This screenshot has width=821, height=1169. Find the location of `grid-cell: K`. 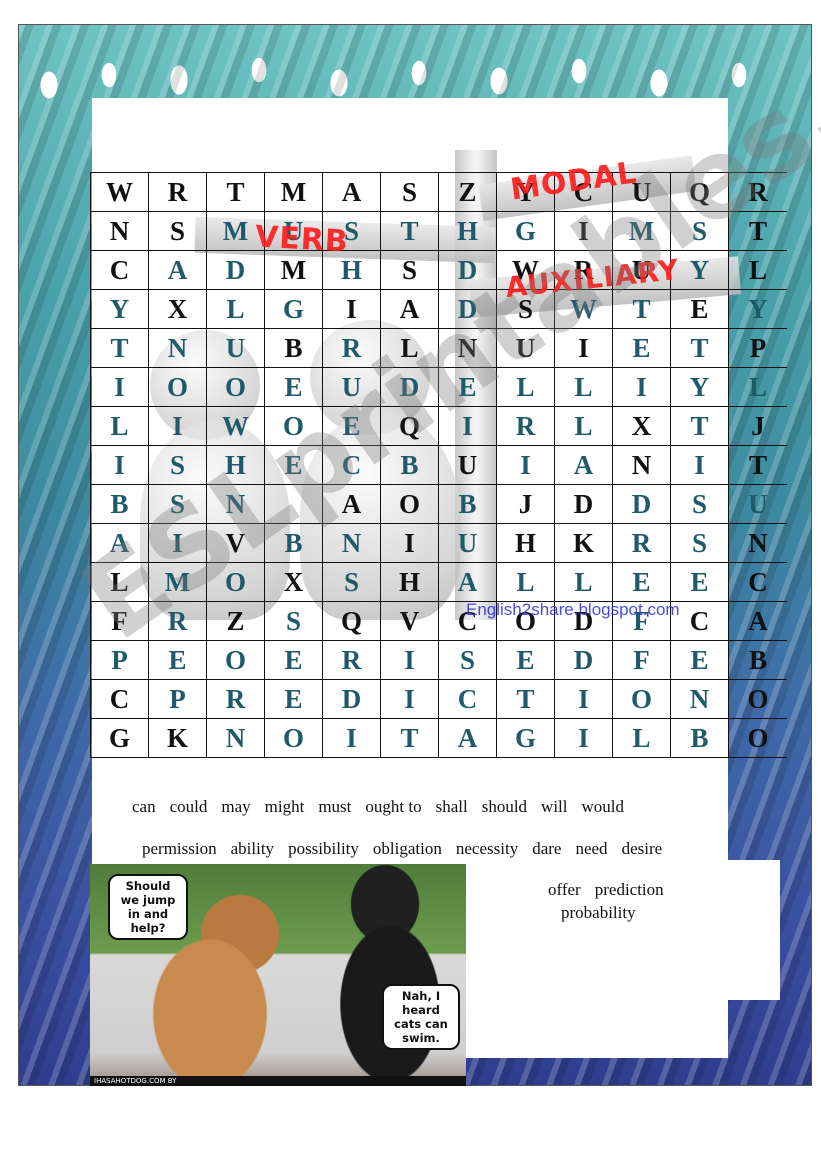

grid-cell: K is located at coordinates (178, 738).